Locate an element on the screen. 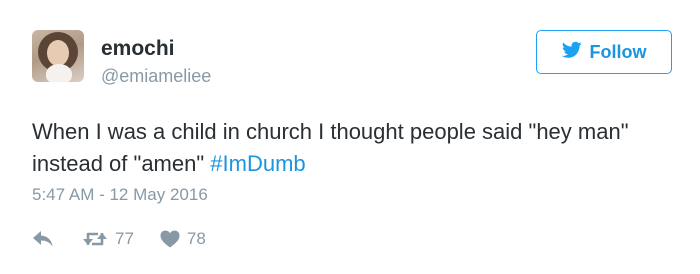  action-bar: 77 78 is located at coordinates (119, 239).